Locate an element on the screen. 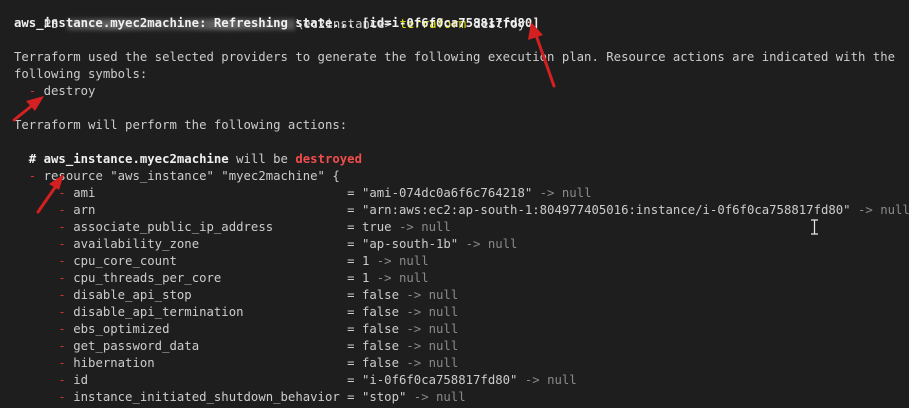 The width and height of the screenshot is (909, 408). attribute-name: availability_zone is located at coordinates (136, 244).